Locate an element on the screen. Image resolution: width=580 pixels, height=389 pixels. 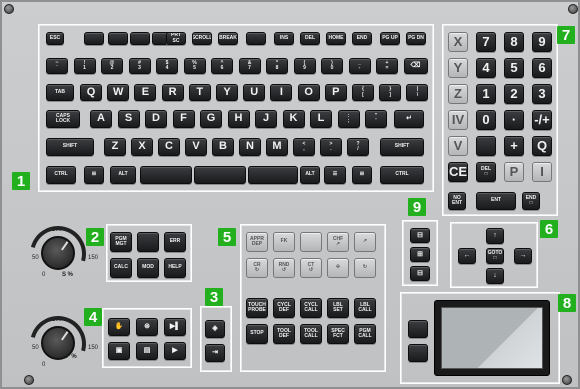
key-row6-0: CTRL is located at coordinates (61, 175).